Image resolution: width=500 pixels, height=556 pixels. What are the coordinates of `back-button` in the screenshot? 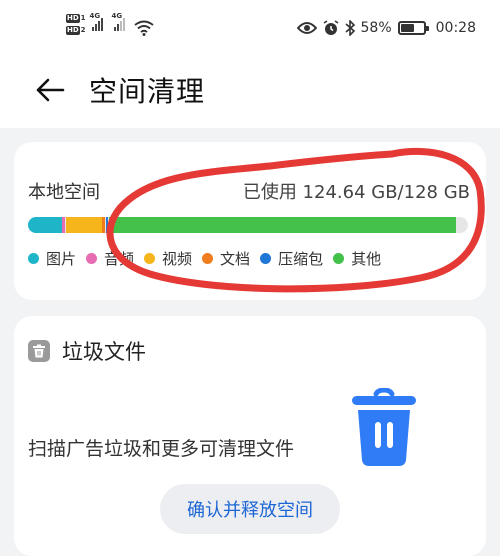 It's located at (50, 90).